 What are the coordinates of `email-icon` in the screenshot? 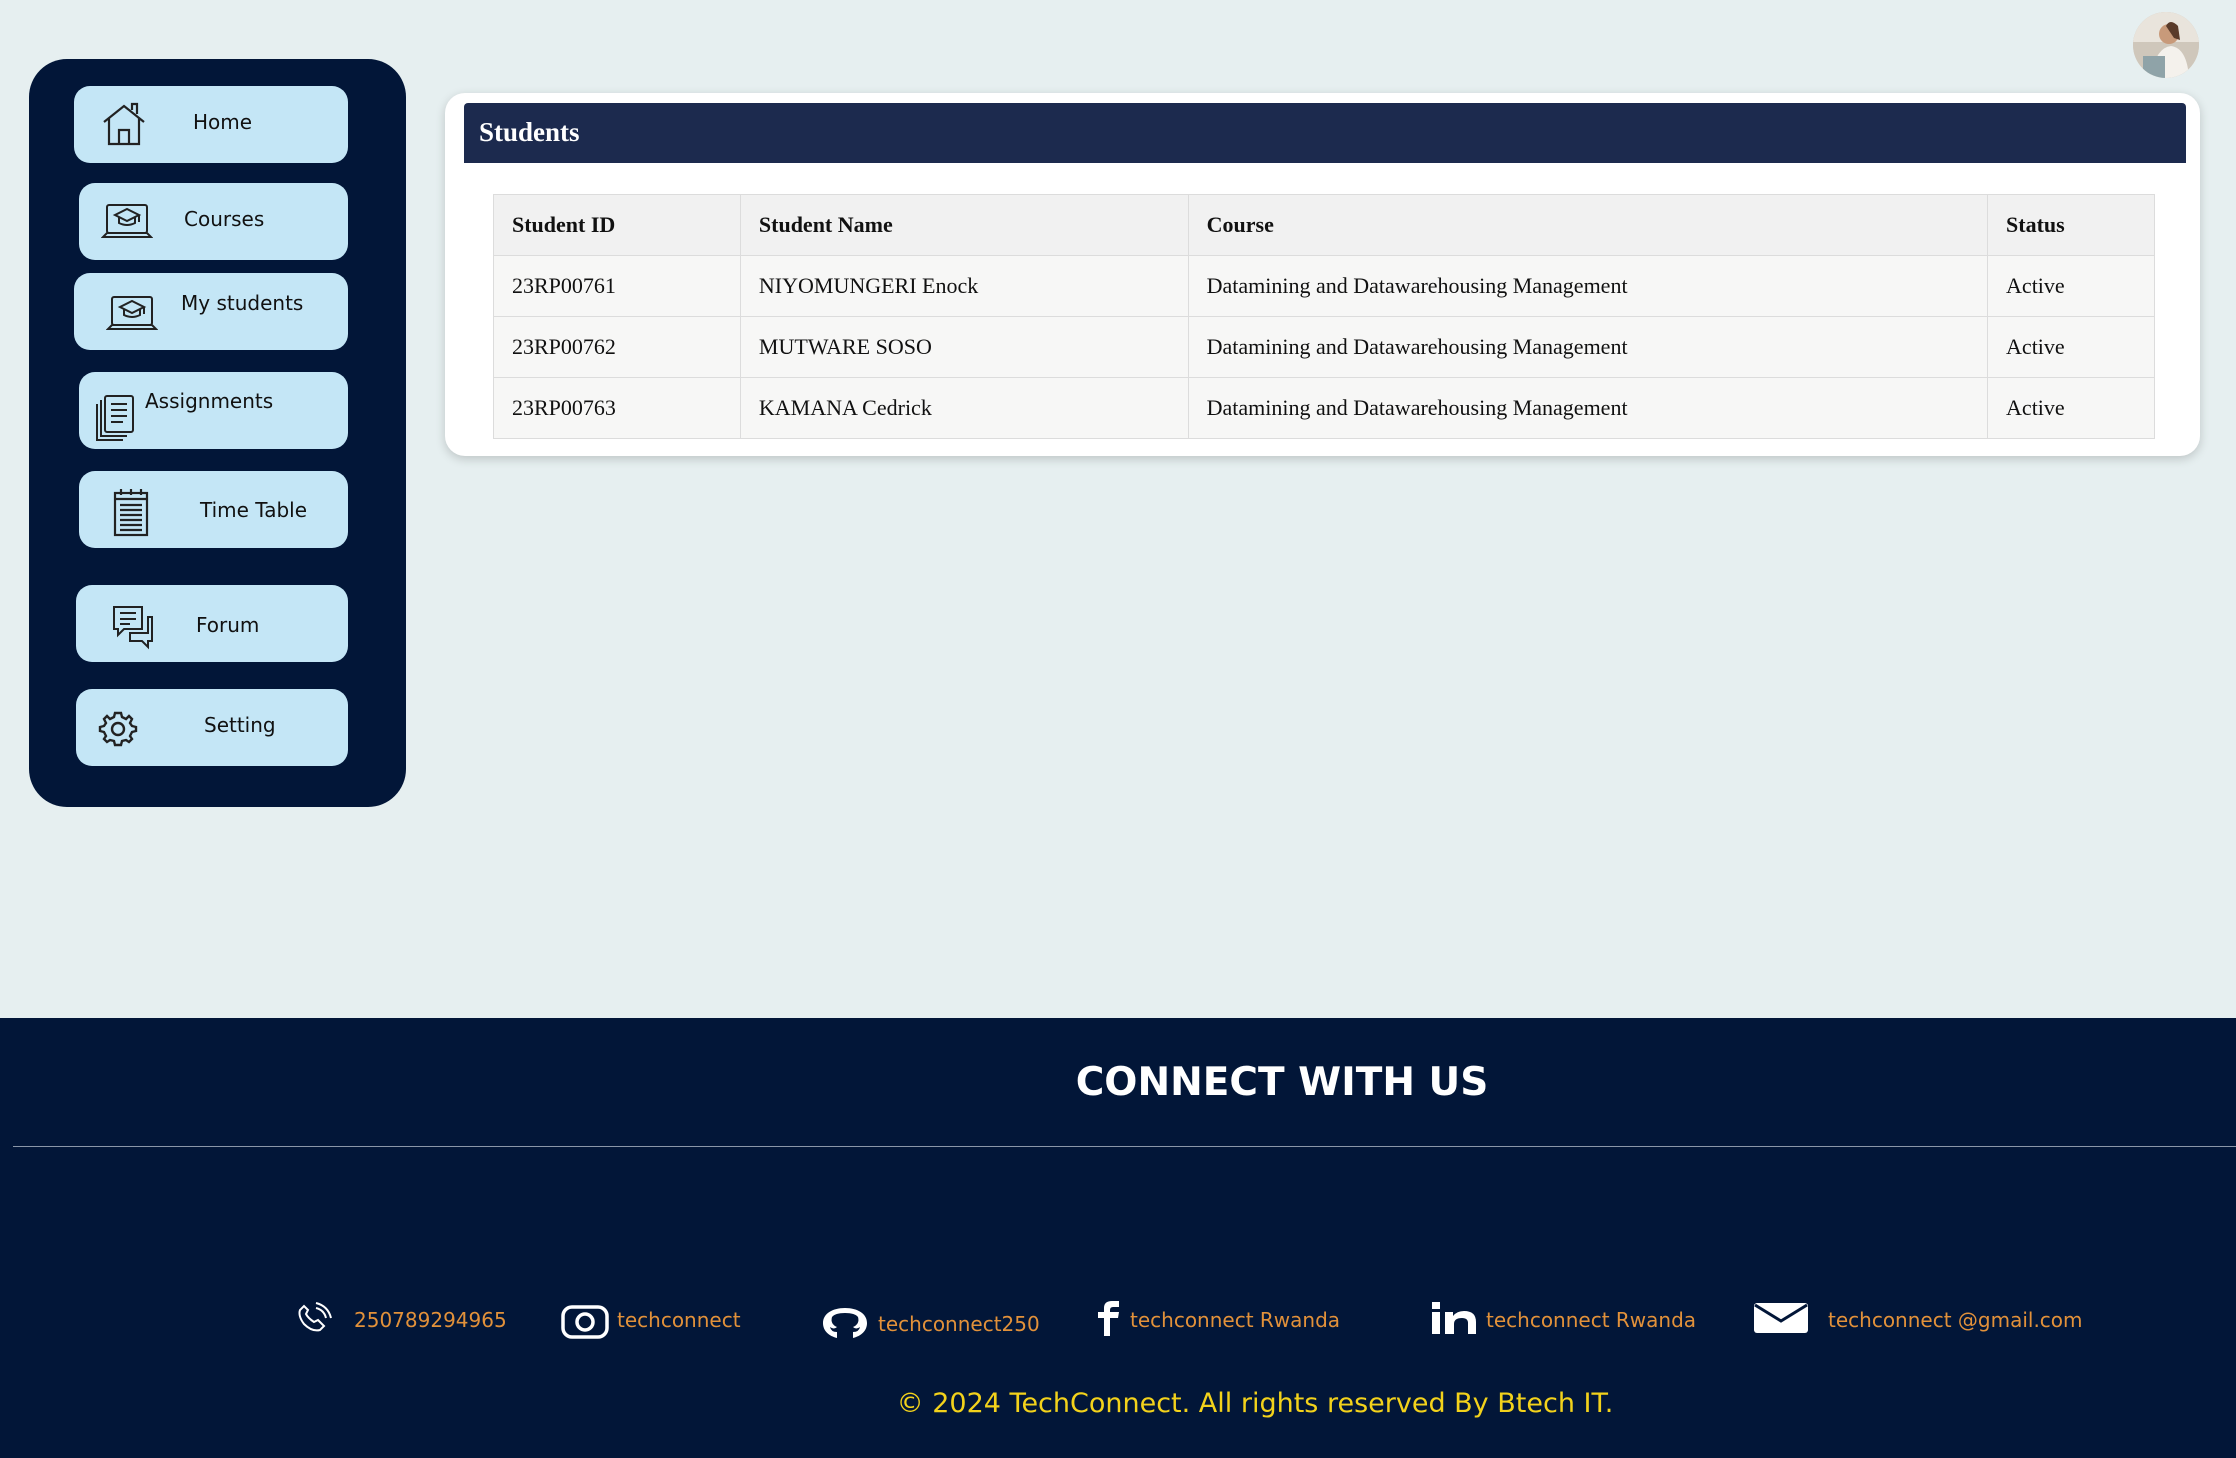 It's located at (1781, 1320).